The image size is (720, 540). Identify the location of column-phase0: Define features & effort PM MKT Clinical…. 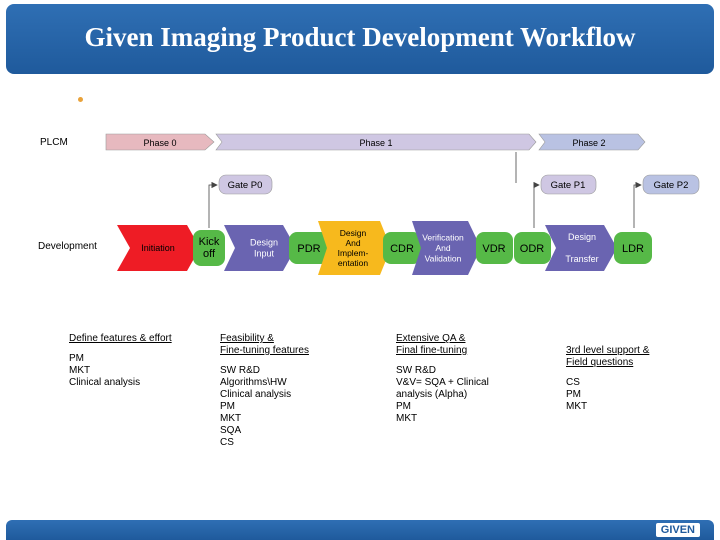
(120, 361).